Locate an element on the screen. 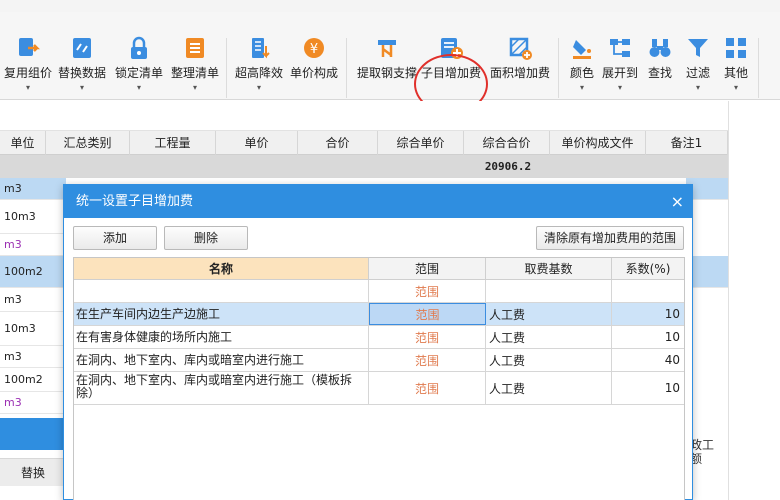 The width and height of the screenshot is (780, 500). find-button: 查找 is located at coordinates (660, 64).